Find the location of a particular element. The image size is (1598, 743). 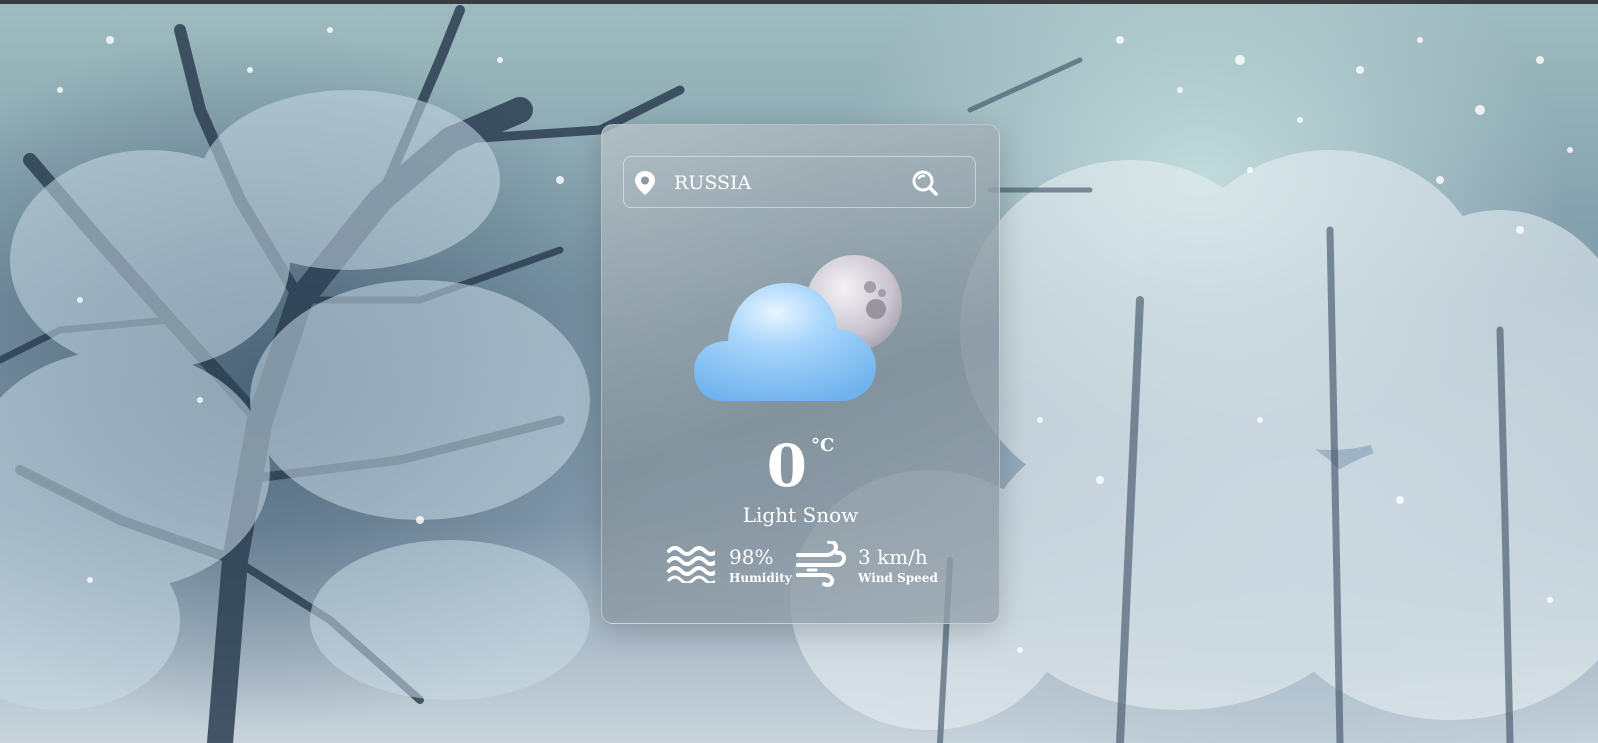

wind-icon is located at coordinates (821, 565).